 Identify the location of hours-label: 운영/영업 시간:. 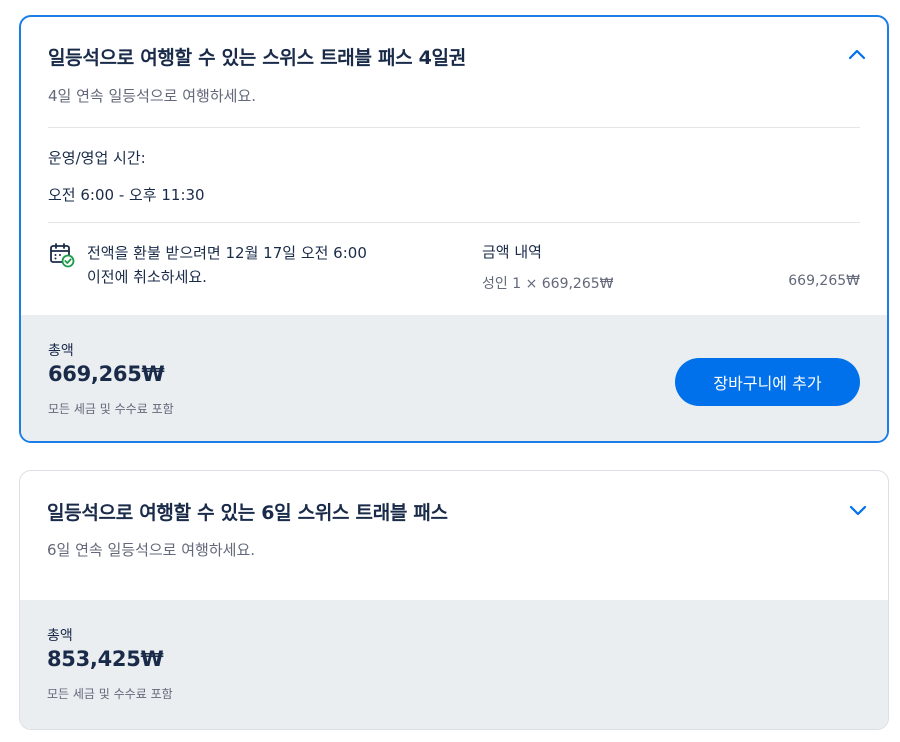
(97, 158).